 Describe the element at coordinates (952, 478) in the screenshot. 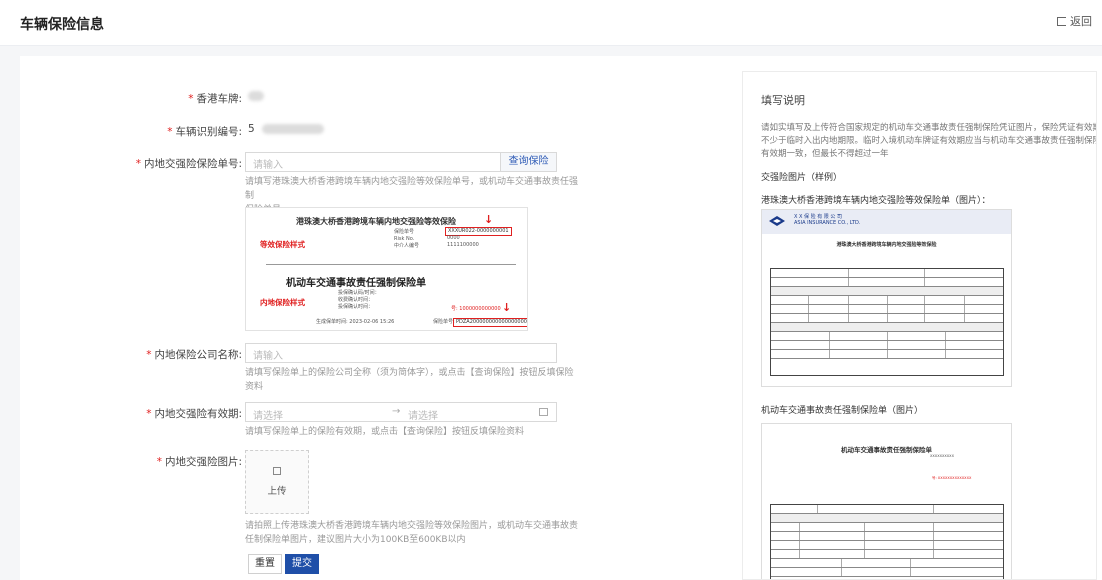

I see `doc2-policy-number: 号: XXXXXXXXXXXXXX` at that location.